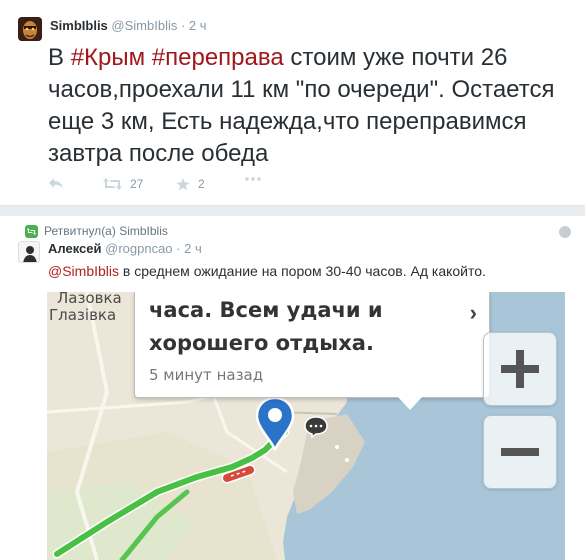 This screenshot has height=560, width=585. I want to click on tweet-text-part, so click(148, 57).